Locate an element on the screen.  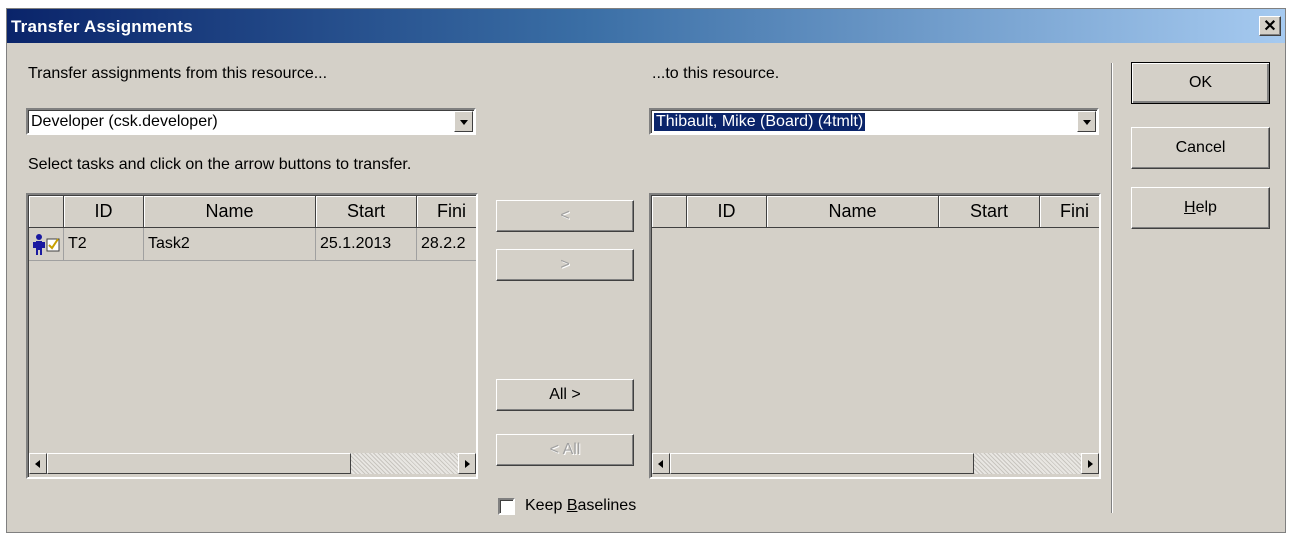
keep-baselines-text-post: aselines is located at coordinates (607, 505).